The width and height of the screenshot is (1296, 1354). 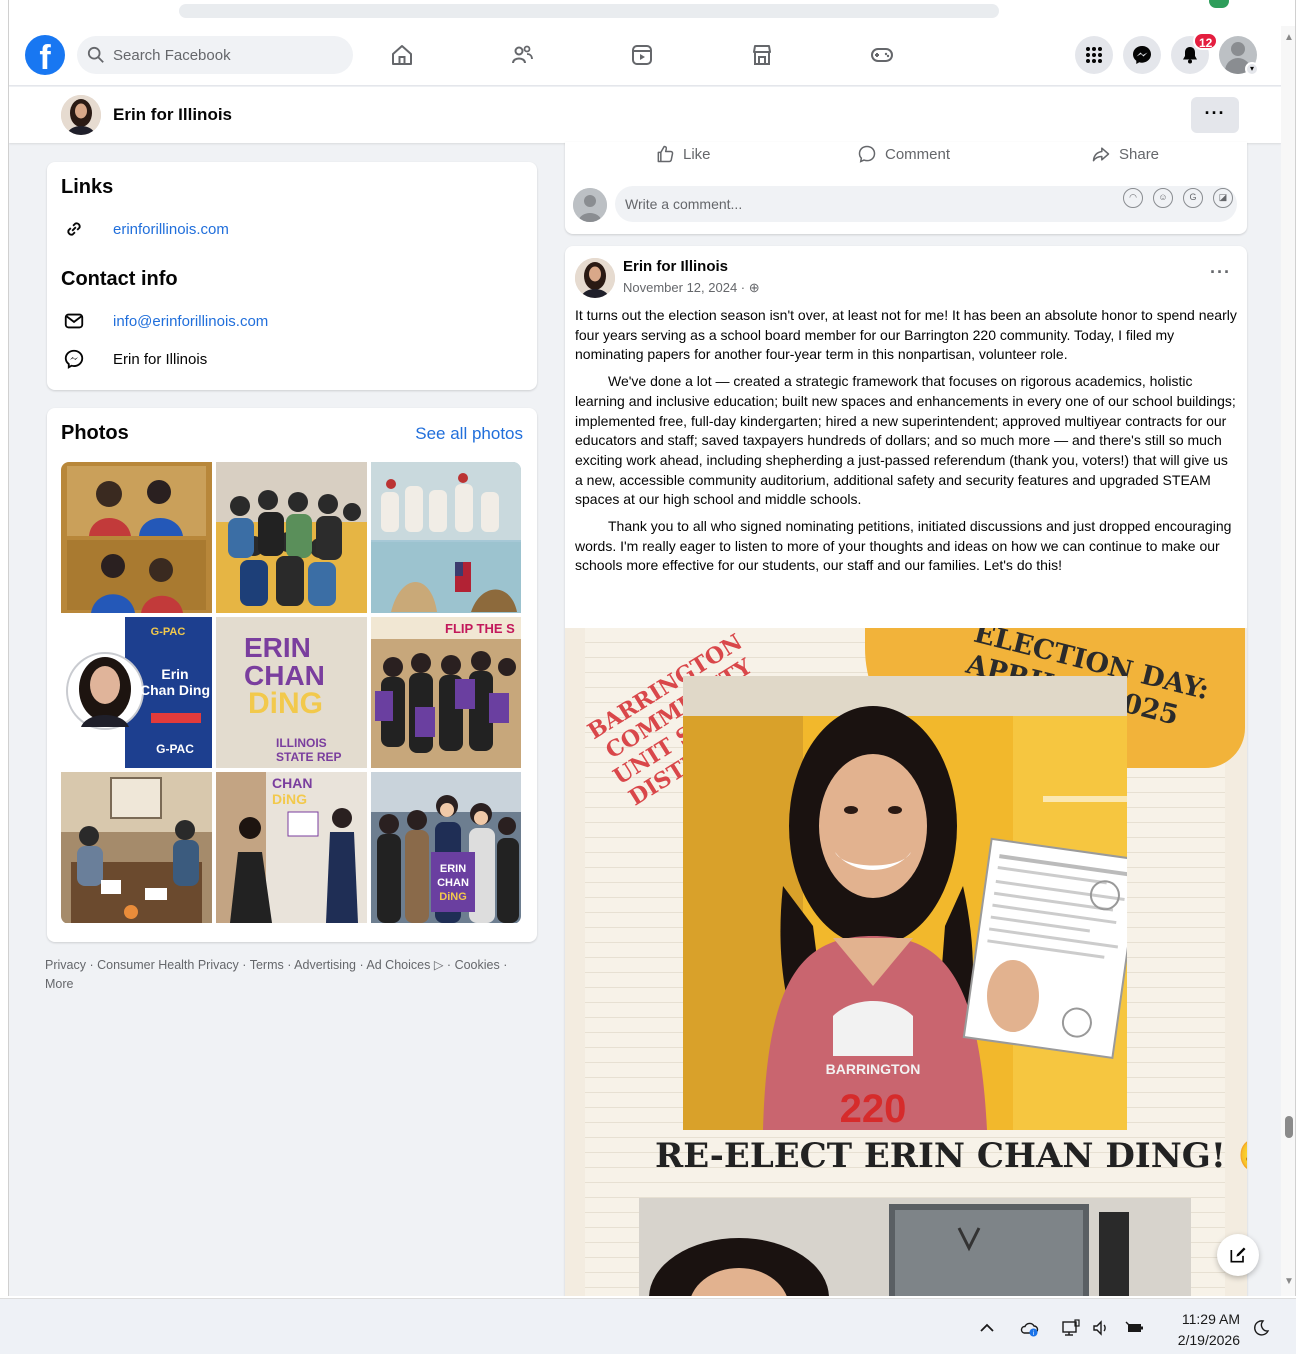 I want to click on footer-terms: Terms, so click(x=267, y=965).